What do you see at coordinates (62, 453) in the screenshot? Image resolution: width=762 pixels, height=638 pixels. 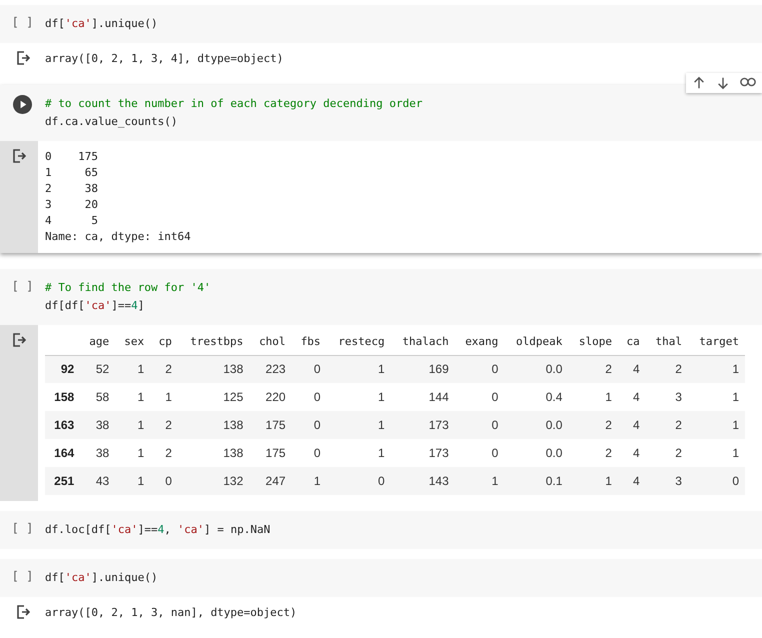 I see `row-index: 164` at bounding box center [62, 453].